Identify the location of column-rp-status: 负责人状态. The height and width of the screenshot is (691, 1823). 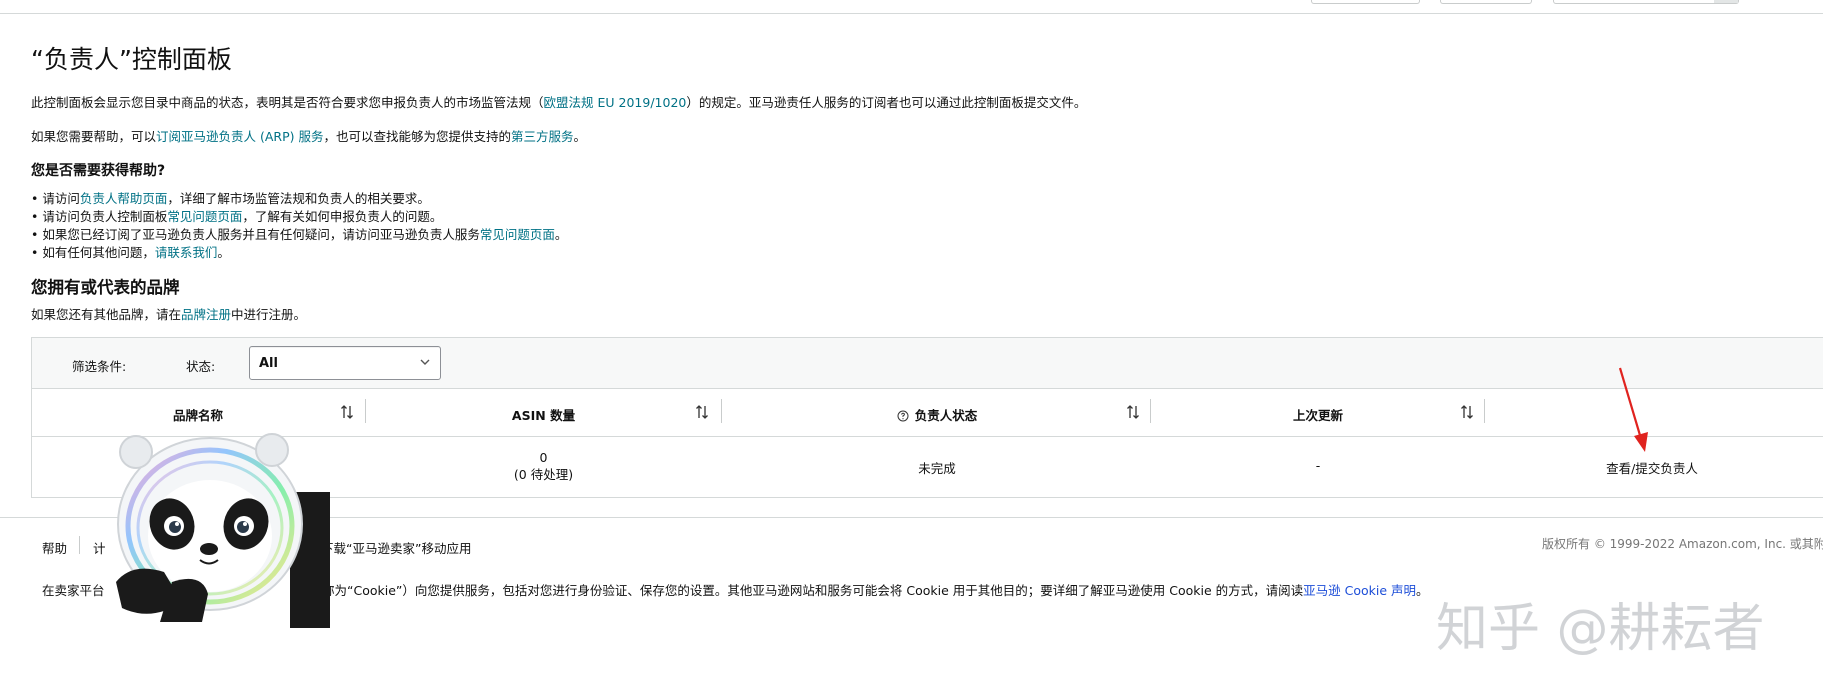
(937, 413).